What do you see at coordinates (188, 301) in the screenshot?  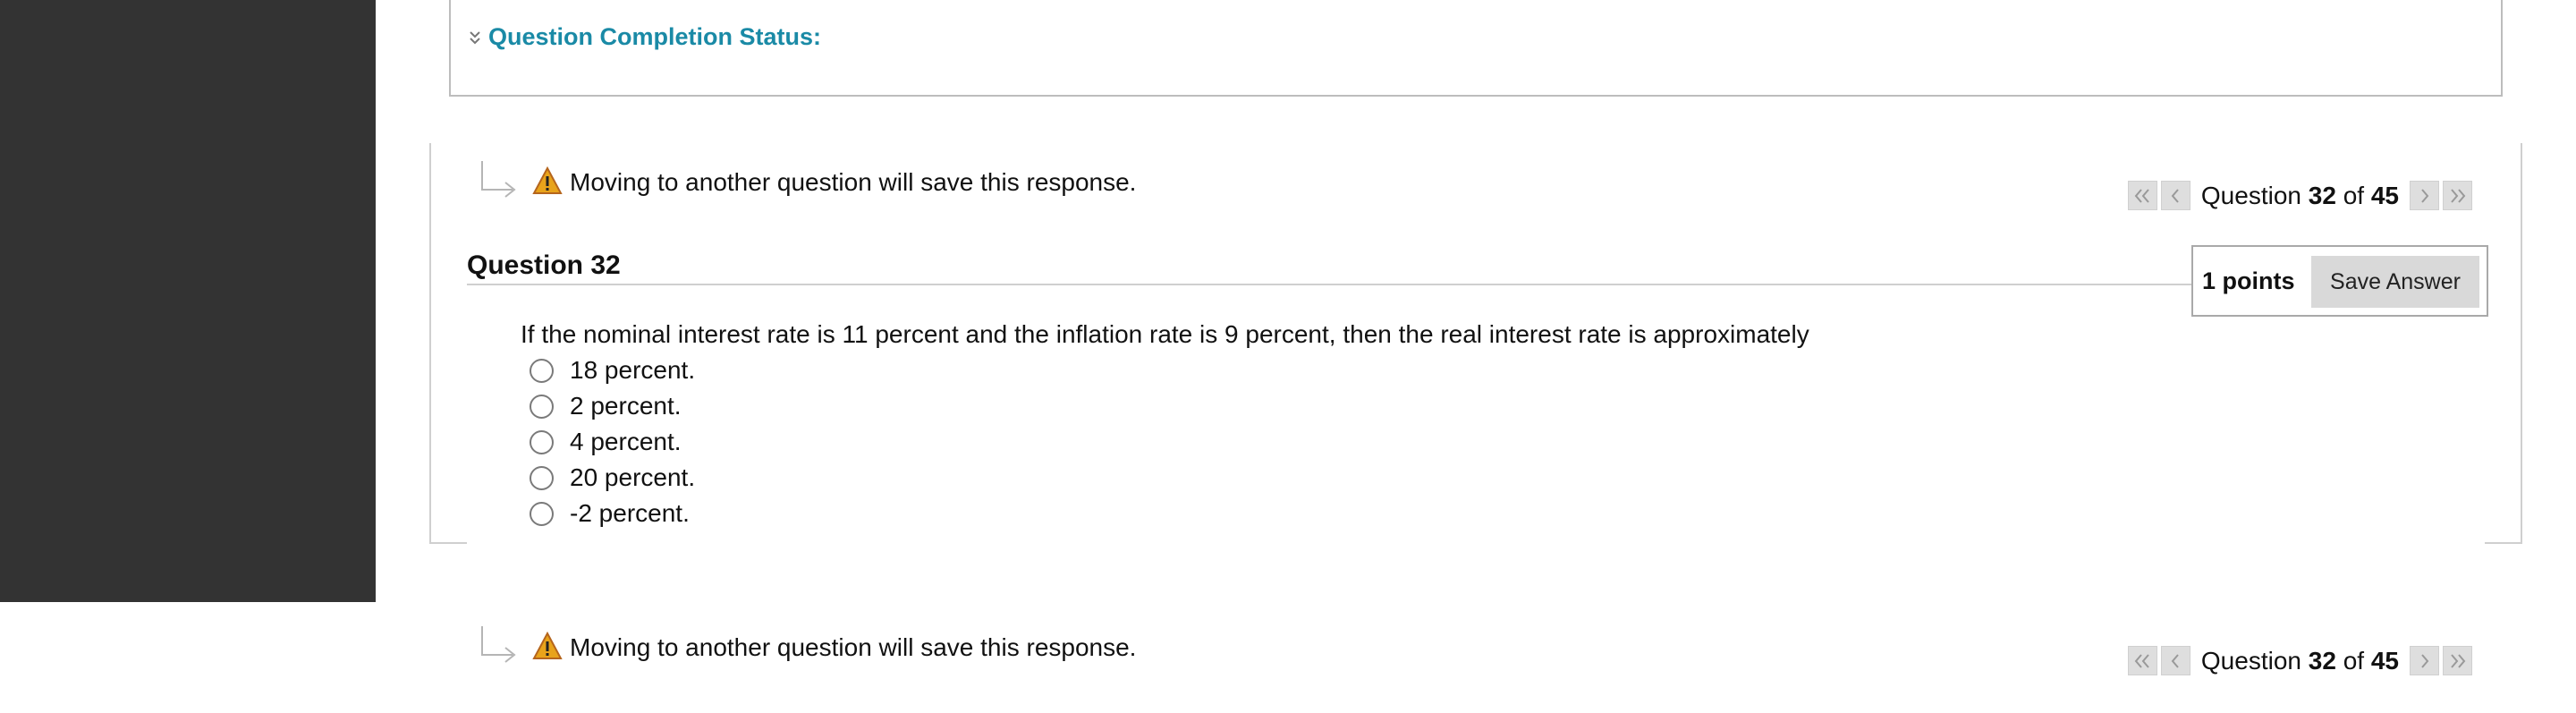 I see `left-sidebar` at bounding box center [188, 301].